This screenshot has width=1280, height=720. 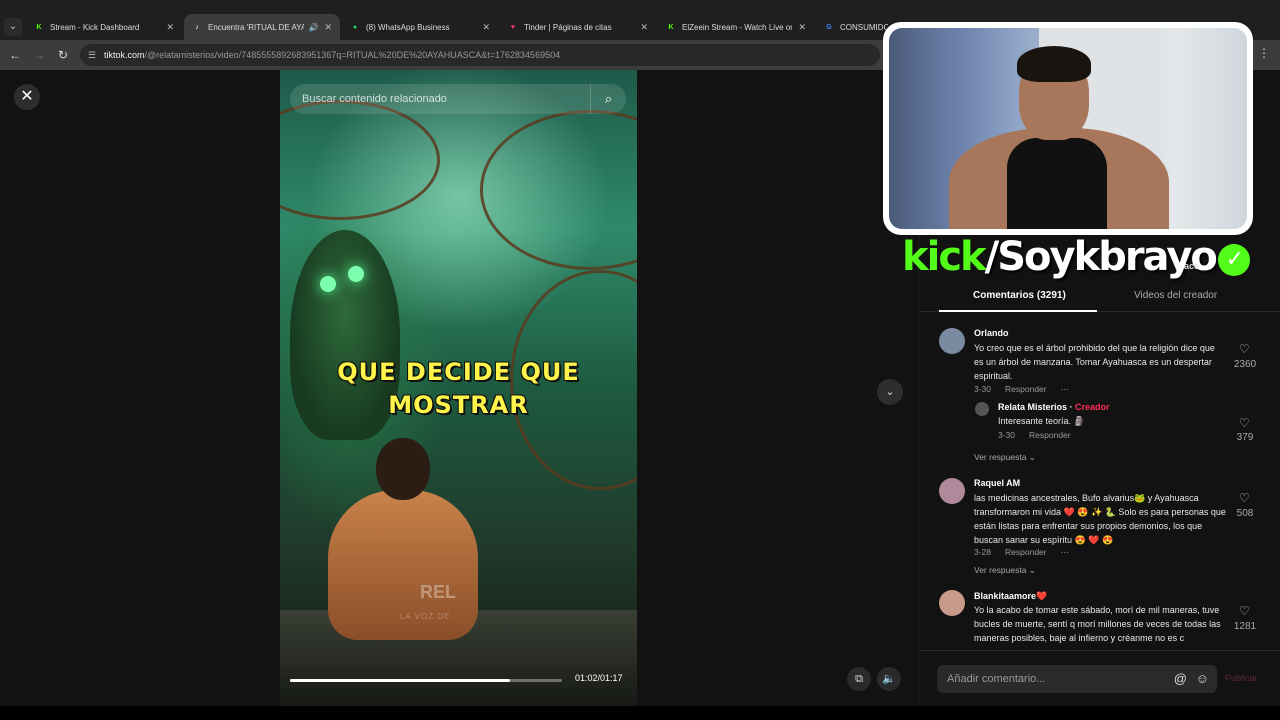 What do you see at coordinates (859, 679) in the screenshot?
I see `floating-player-icon: ⧉` at bounding box center [859, 679].